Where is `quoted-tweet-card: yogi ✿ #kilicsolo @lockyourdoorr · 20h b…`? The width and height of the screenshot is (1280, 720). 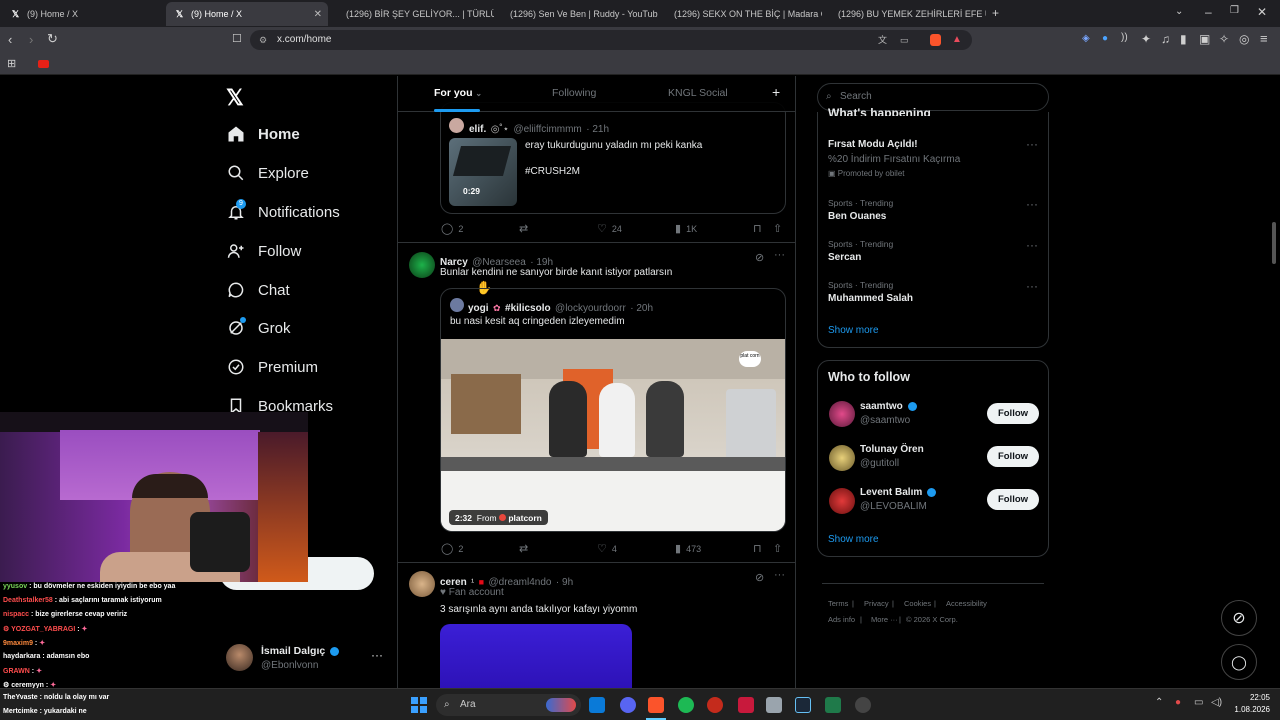 quoted-tweet-card: yogi ✿ #kilicsolo @lockyourdoorr · 20h b… is located at coordinates (613, 410).